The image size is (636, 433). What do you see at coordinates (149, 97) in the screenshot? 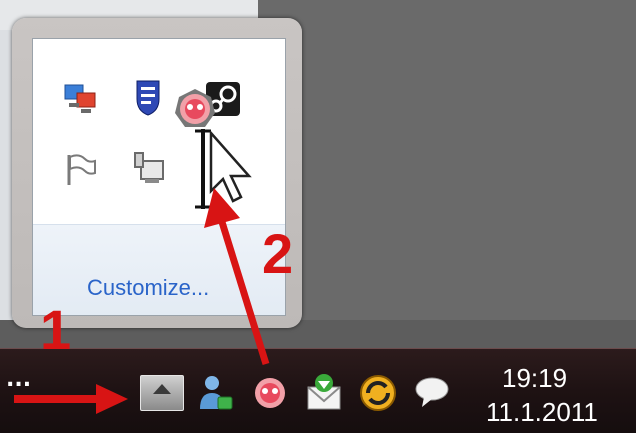
I see `shield-app-icon` at bounding box center [149, 97].